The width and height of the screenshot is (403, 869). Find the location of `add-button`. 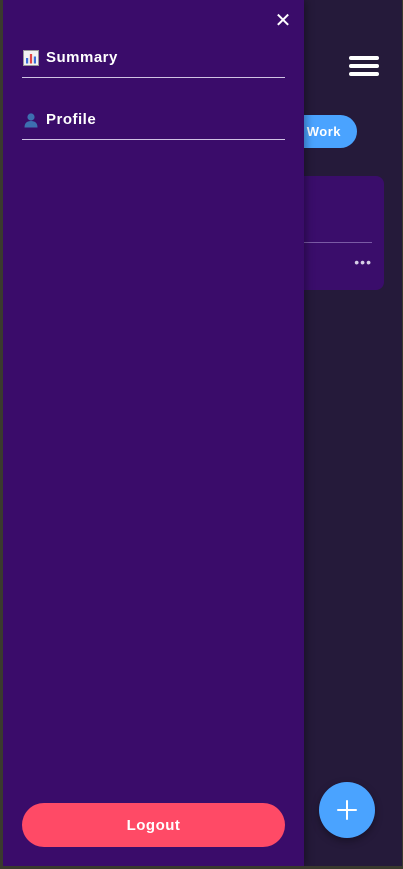

add-button is located at coordinates (347, 810).